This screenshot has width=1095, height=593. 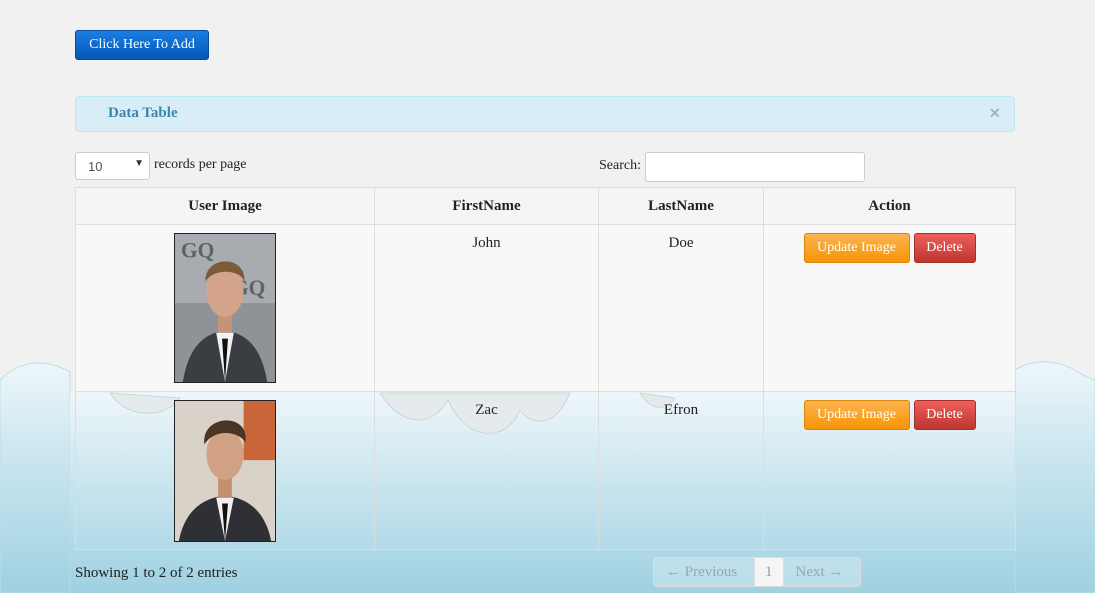 I want to click on user-image-cell, so click(x=225, y=470).